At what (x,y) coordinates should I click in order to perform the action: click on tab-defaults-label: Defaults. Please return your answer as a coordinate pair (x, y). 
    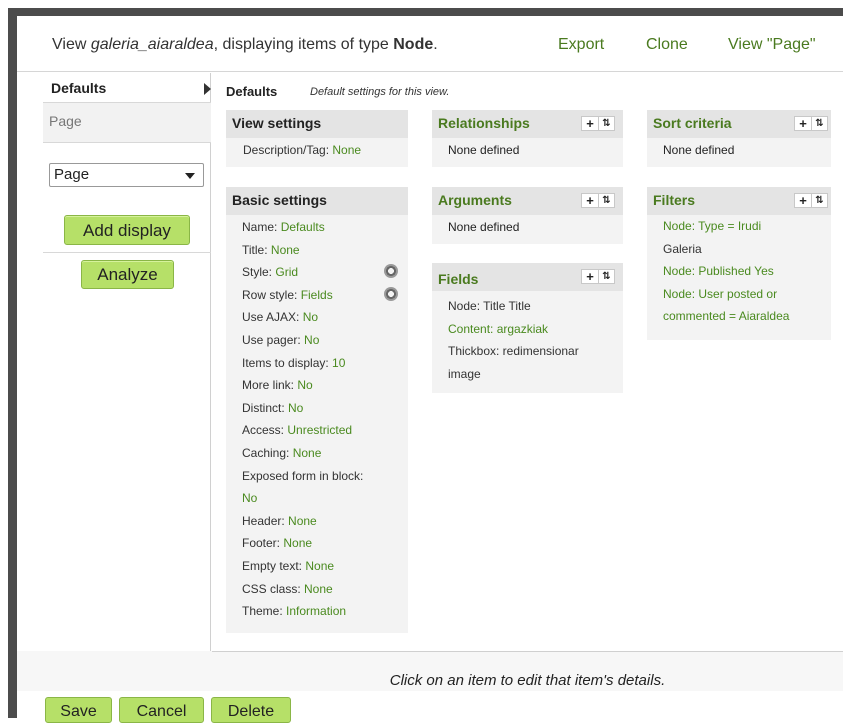
    Looking at the image, I should click on (79, 88).